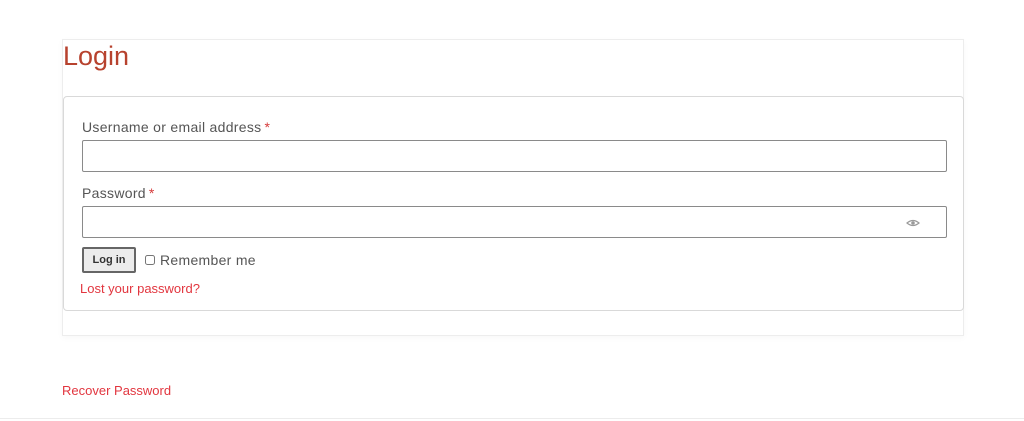 The height and width of the screenshot is (421, 1024). Describe the element at coordinates (514, 222) in the screenshot. I see `password-input` at that location.